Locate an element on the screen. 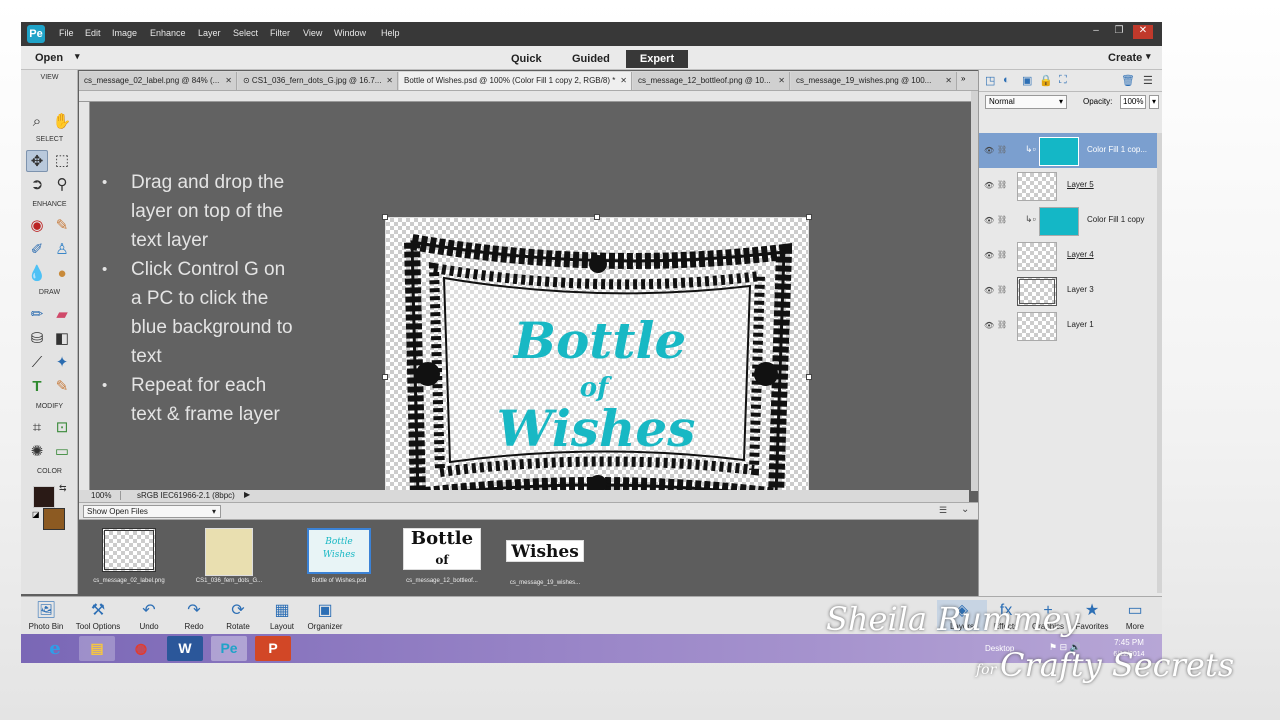 This screenshot has height=720, width=1280. zoom-tool-icon: ⌕ is located at coordinates (37, 122).